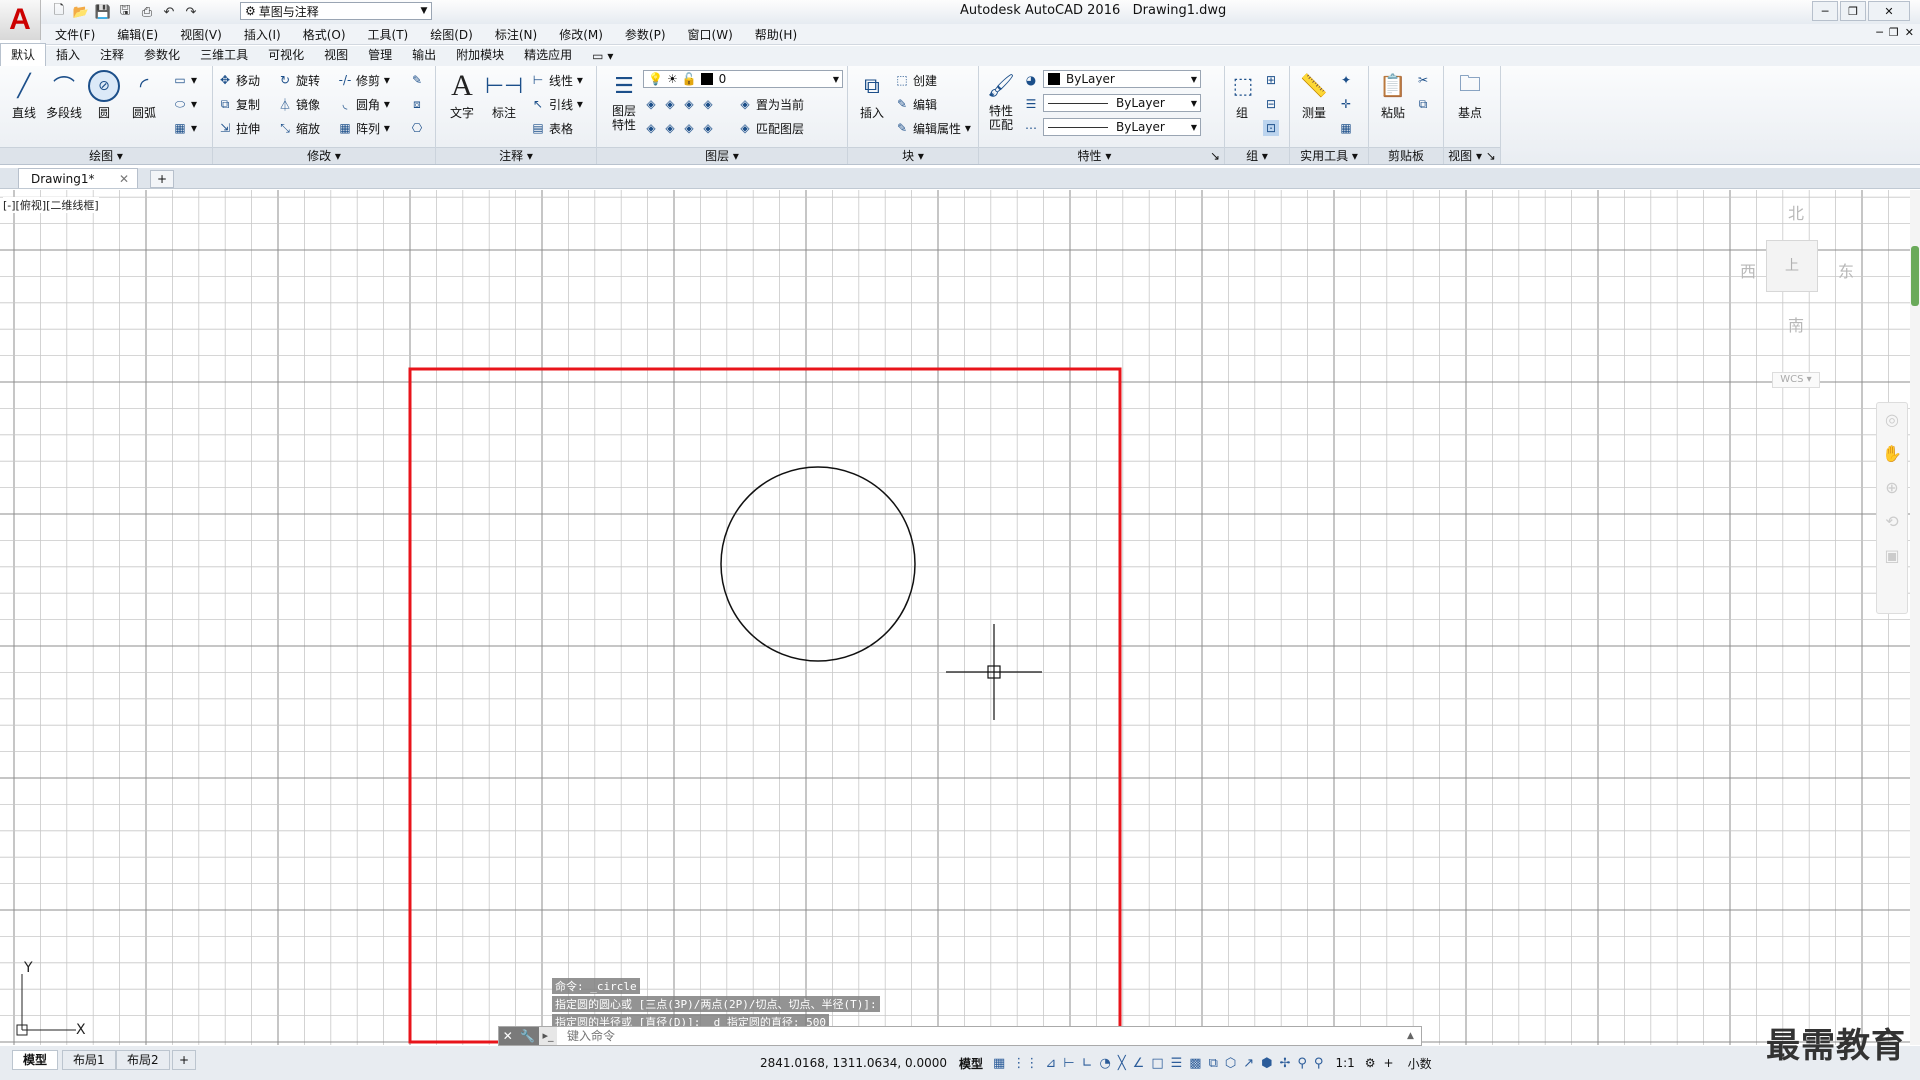  I want to click on 3d-osnap-icon: ⬡, so click(1230, 1063).